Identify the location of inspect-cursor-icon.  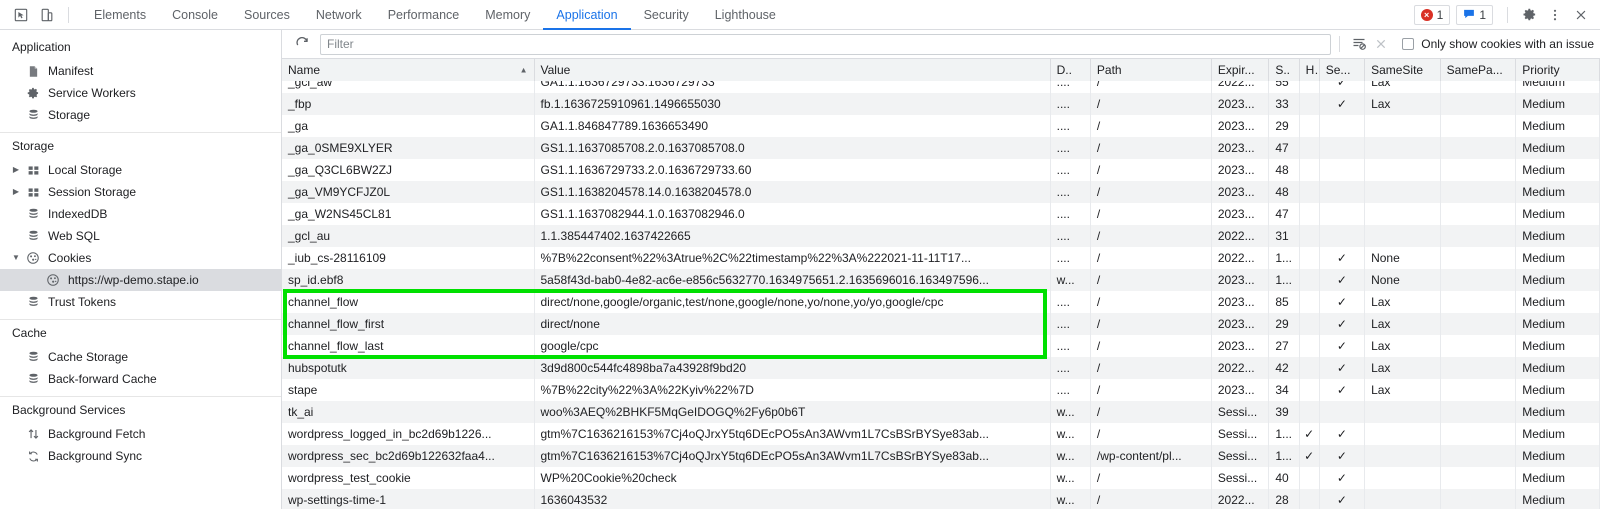
(21, 15).